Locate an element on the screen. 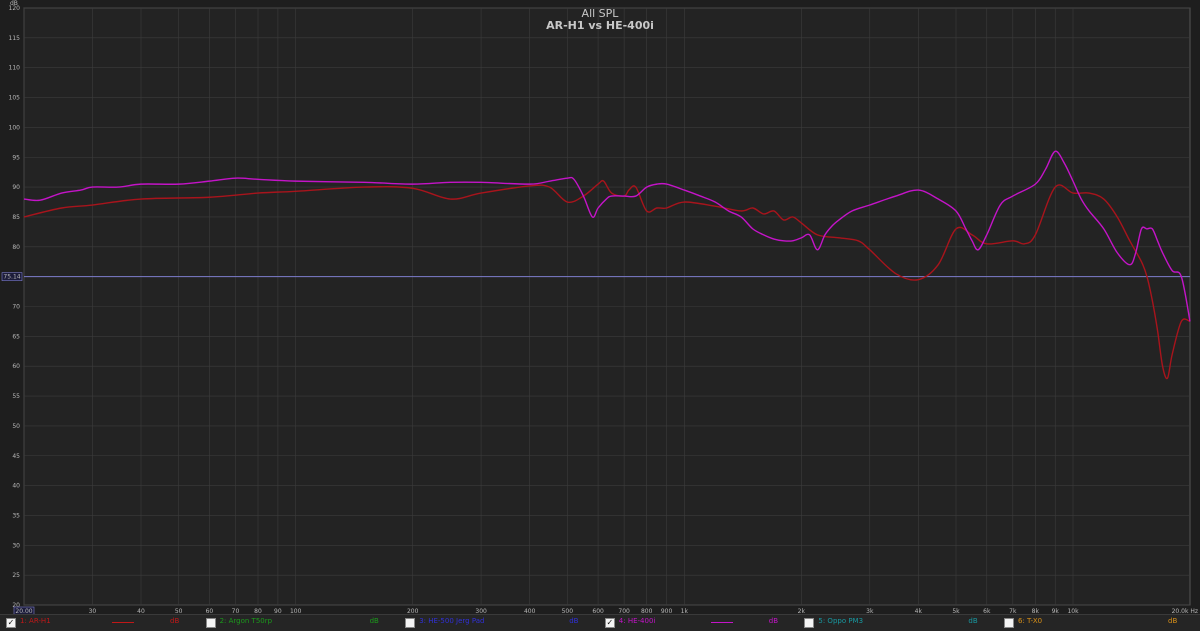 This screenshot has width=1200, height=631. y-tick-label: 90 is located at coordinates (16, 187).